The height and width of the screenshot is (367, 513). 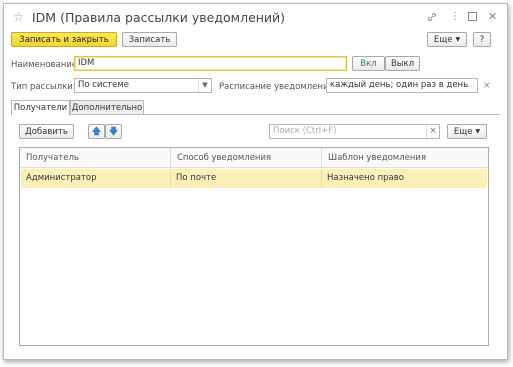 What do you see at coordinates (46, 131) in the screenshot?
I see `add-button: Добавить` at bounding box center [46, 131].